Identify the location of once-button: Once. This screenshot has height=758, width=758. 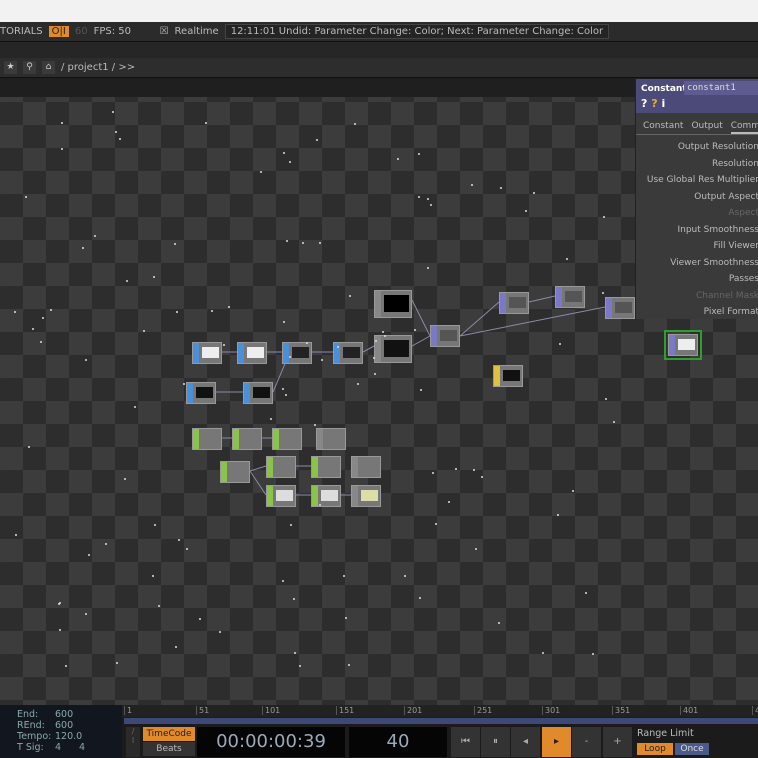
(692, 749).